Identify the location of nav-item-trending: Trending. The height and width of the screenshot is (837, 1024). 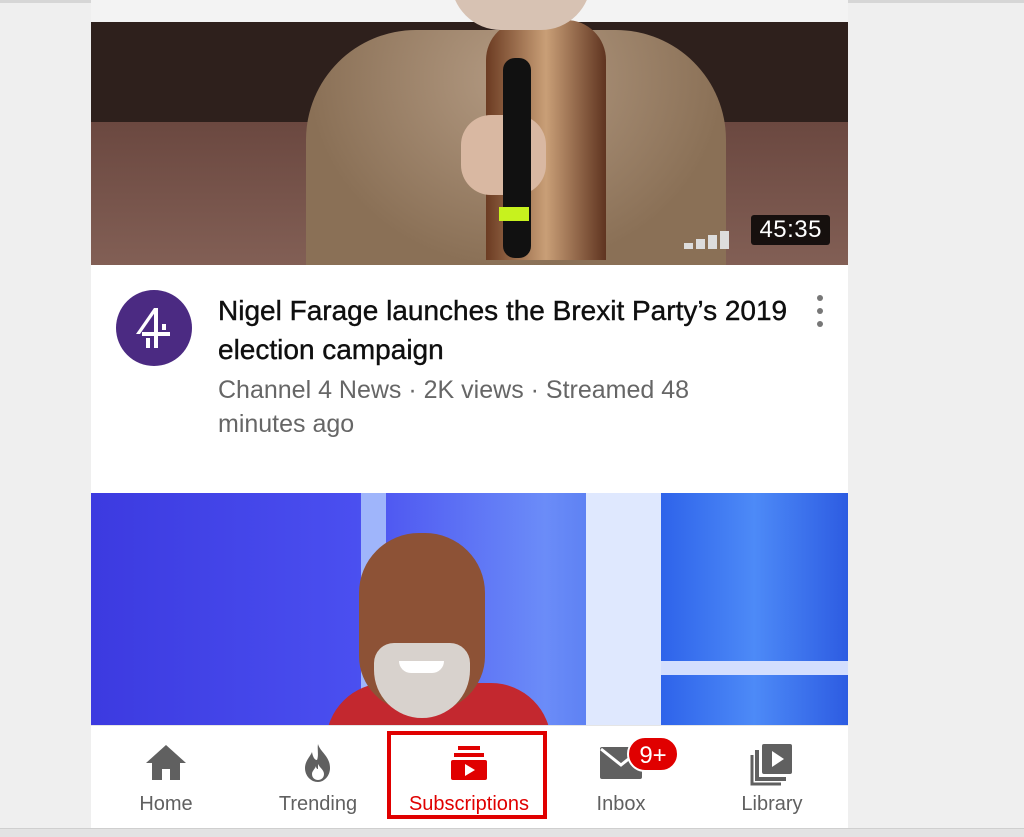
(318, 778).